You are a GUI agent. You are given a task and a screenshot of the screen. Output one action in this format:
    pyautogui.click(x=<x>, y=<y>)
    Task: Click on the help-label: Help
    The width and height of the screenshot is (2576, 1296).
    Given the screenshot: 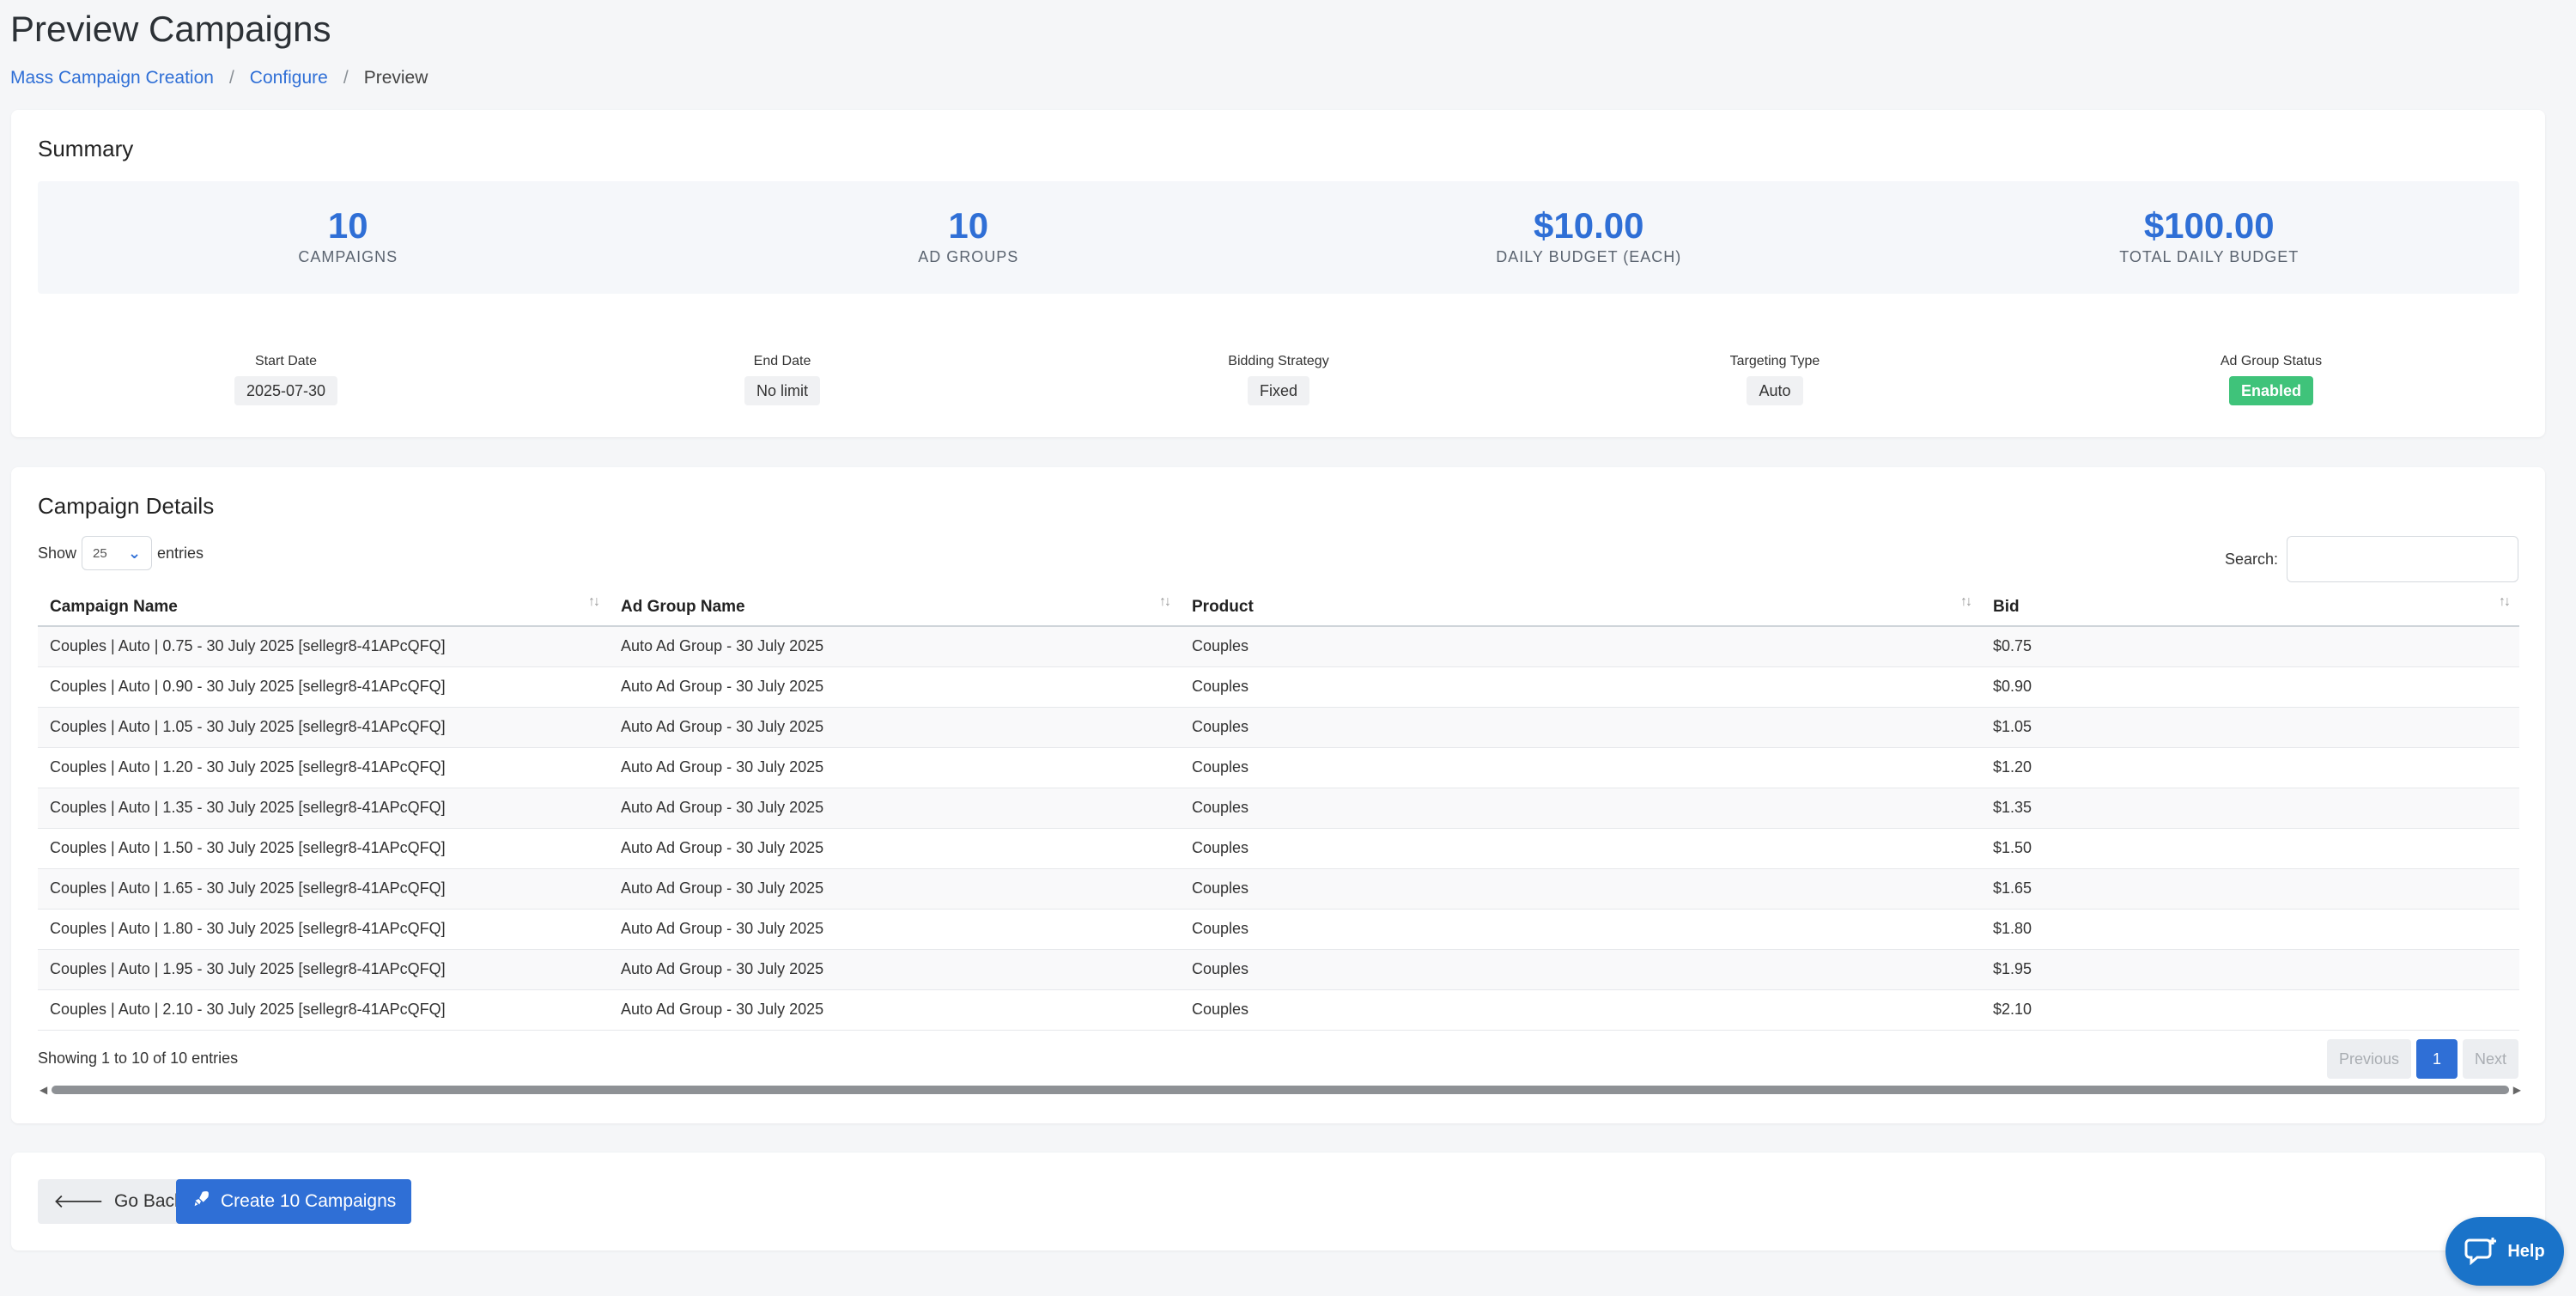 What is the action you would take?
    pyautogui.click(x=2526, y=1251)
    